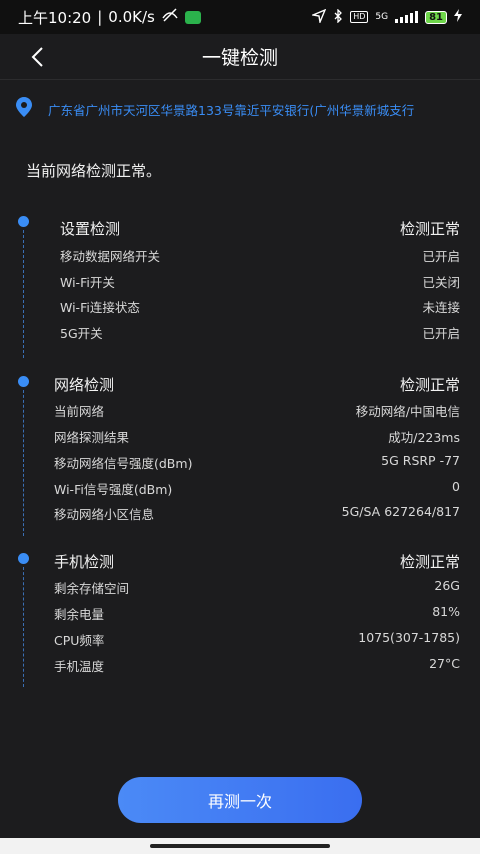  Describe the element at coordinates (441, 282) in the screenshot. I see `item-value: 已关闭` at that location.